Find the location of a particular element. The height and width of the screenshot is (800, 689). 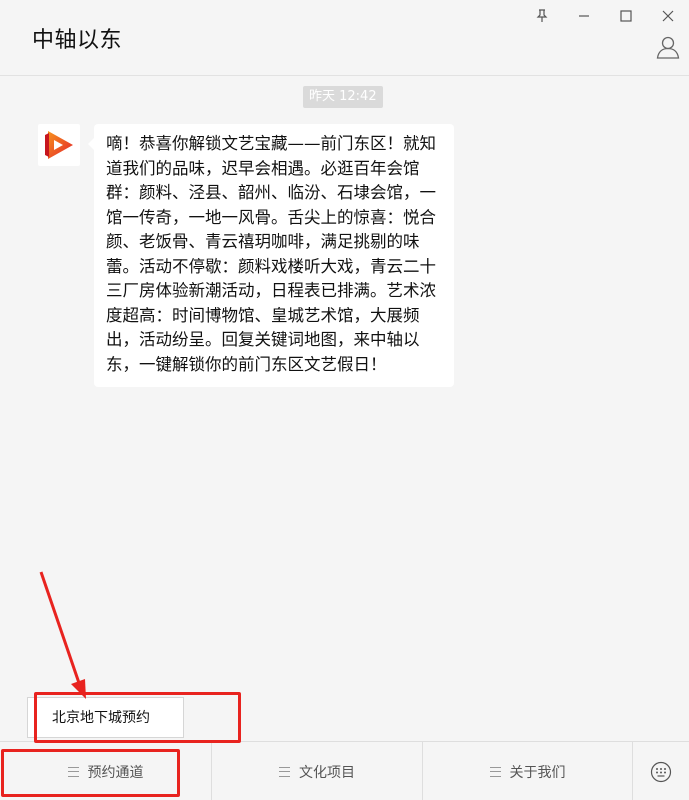

submenu-item-underground-city: 北京地下城预约 is located at coordinates (105, 717).